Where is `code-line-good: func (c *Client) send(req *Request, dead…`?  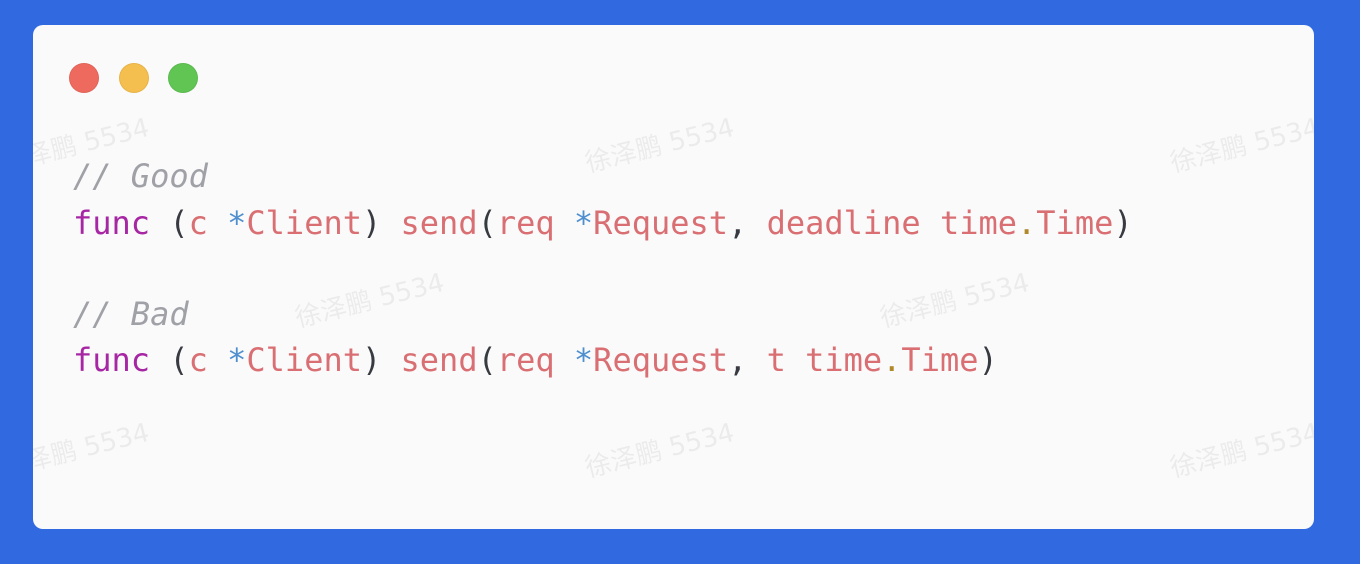 code-line-good: func (c *Client) send(req *Request, dead… is located at coordinates (603, 223).